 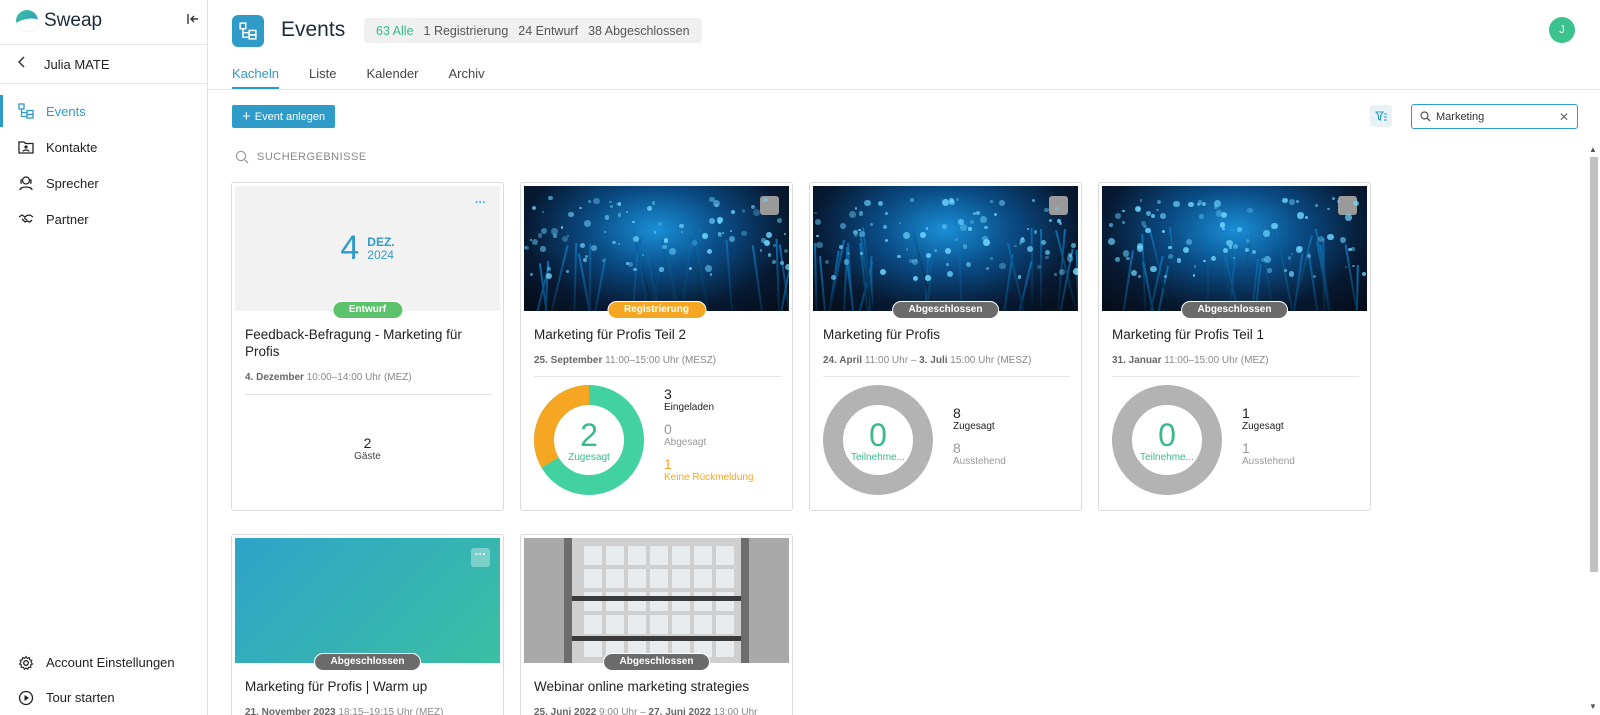 I want to click on events-icon, so click(x=26, y=111).